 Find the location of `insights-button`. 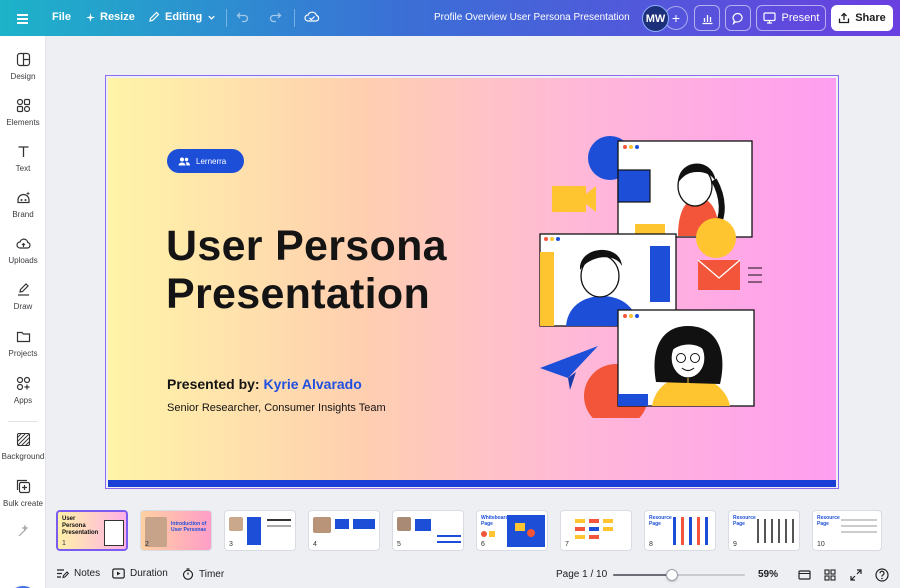

insights-button is located at coordinates (707, 18).